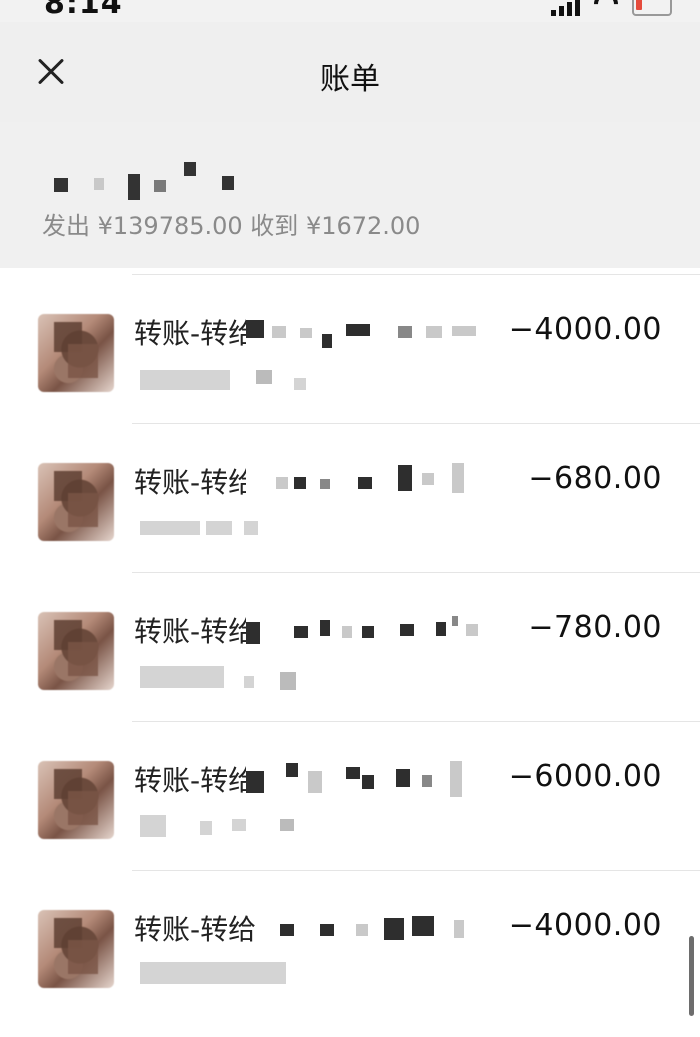  I want to click on status-time: 8:14, so click(83, 10).